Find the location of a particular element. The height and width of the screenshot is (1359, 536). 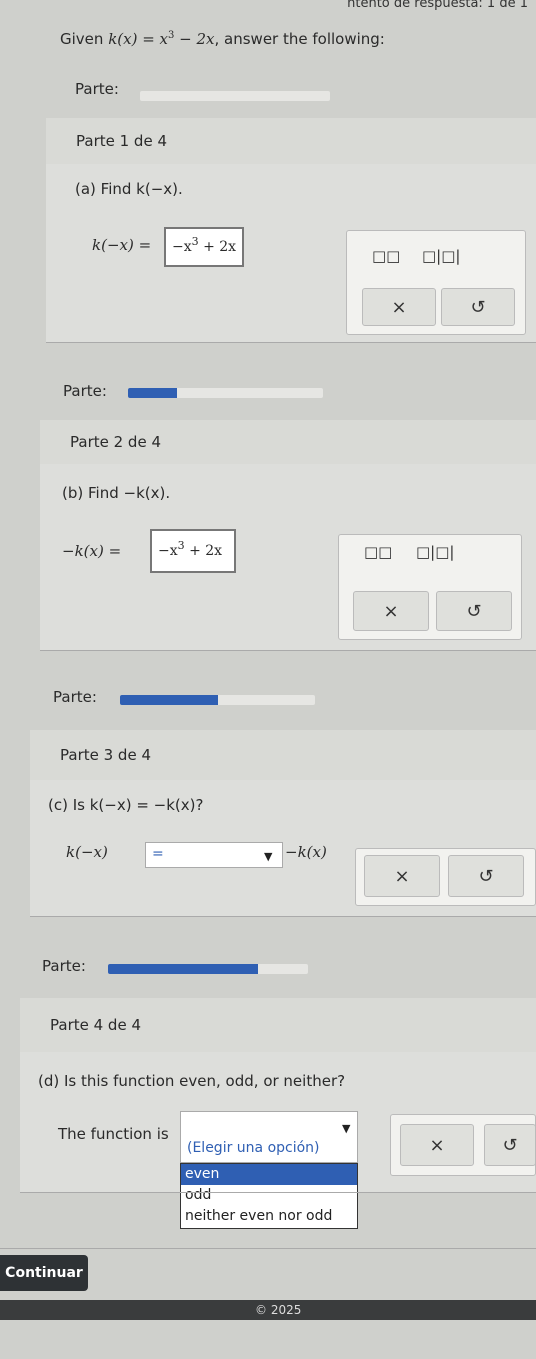

parte-4-lead-text: The function is is located at coordinates (113, 1134).